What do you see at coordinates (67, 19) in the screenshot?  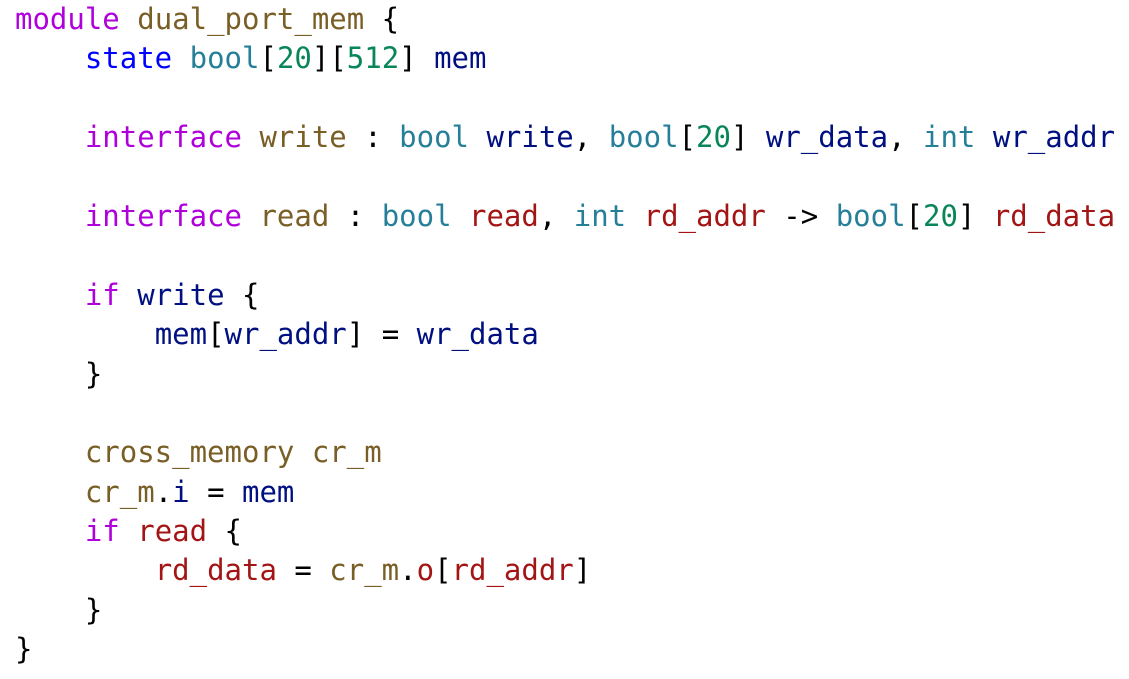 I see `code-token-kw: module` at bounding box center [67, 19].